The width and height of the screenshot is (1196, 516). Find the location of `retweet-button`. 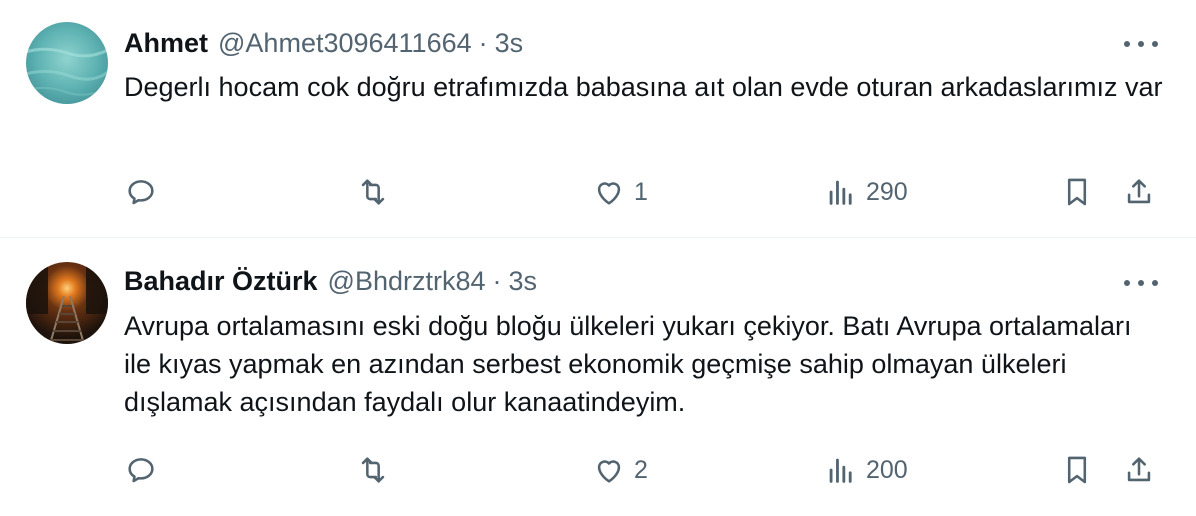

retweet-button is located at coordinates (373, 470).